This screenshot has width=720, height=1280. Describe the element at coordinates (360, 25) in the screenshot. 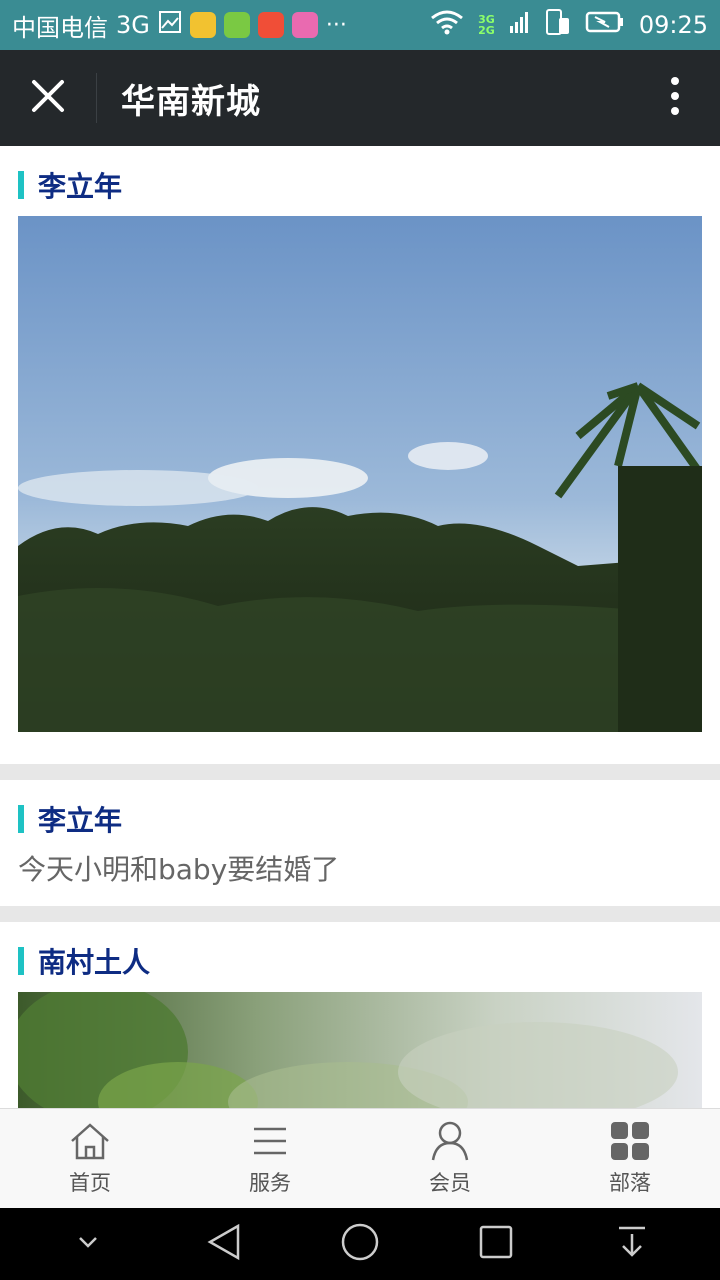

I see `status-bar: 中国电信 3G ··· 3G 2G 09:25` at that location.